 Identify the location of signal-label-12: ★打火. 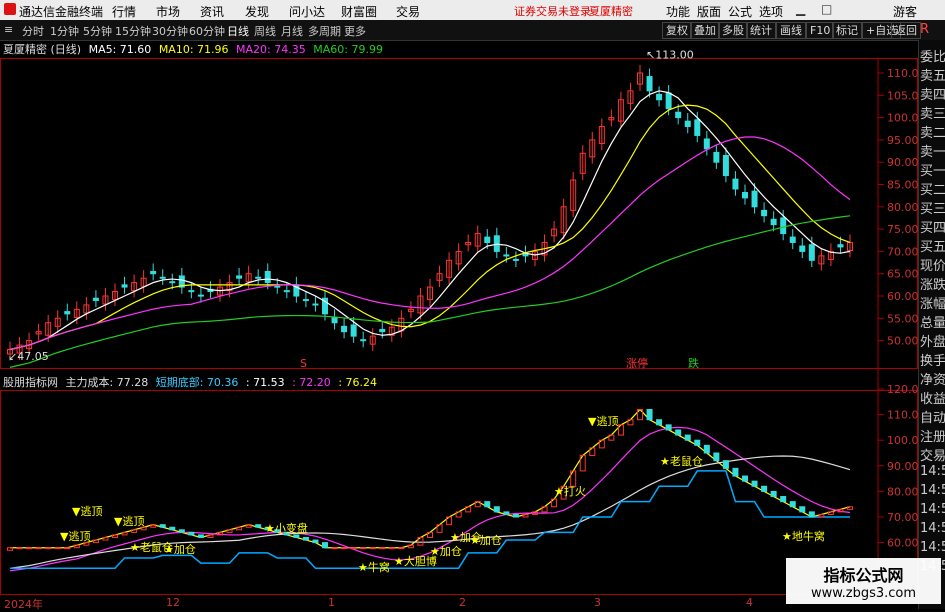
(570, 491).